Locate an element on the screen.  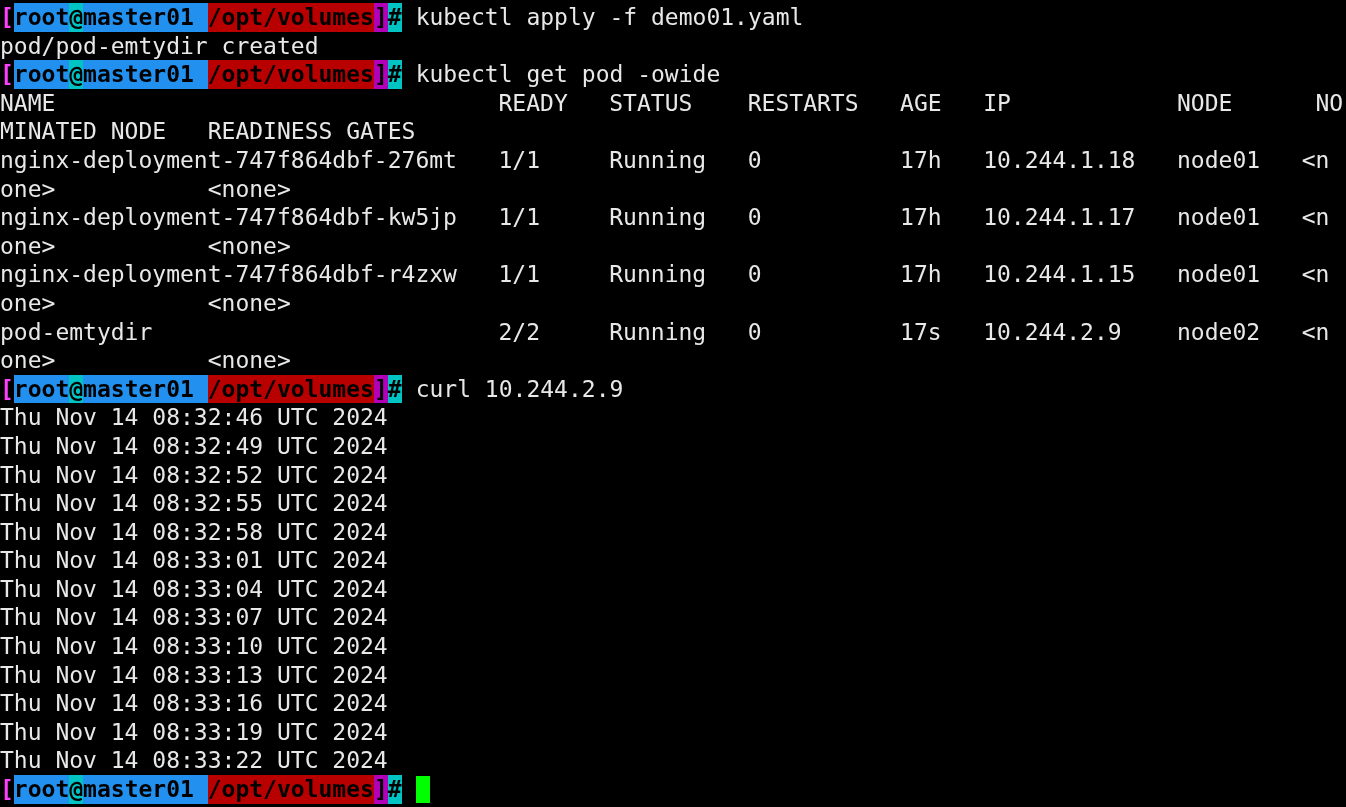
output-line: Thu Nov 14 08:32:55 UTC 2024 is located at coordinates (194, 503).